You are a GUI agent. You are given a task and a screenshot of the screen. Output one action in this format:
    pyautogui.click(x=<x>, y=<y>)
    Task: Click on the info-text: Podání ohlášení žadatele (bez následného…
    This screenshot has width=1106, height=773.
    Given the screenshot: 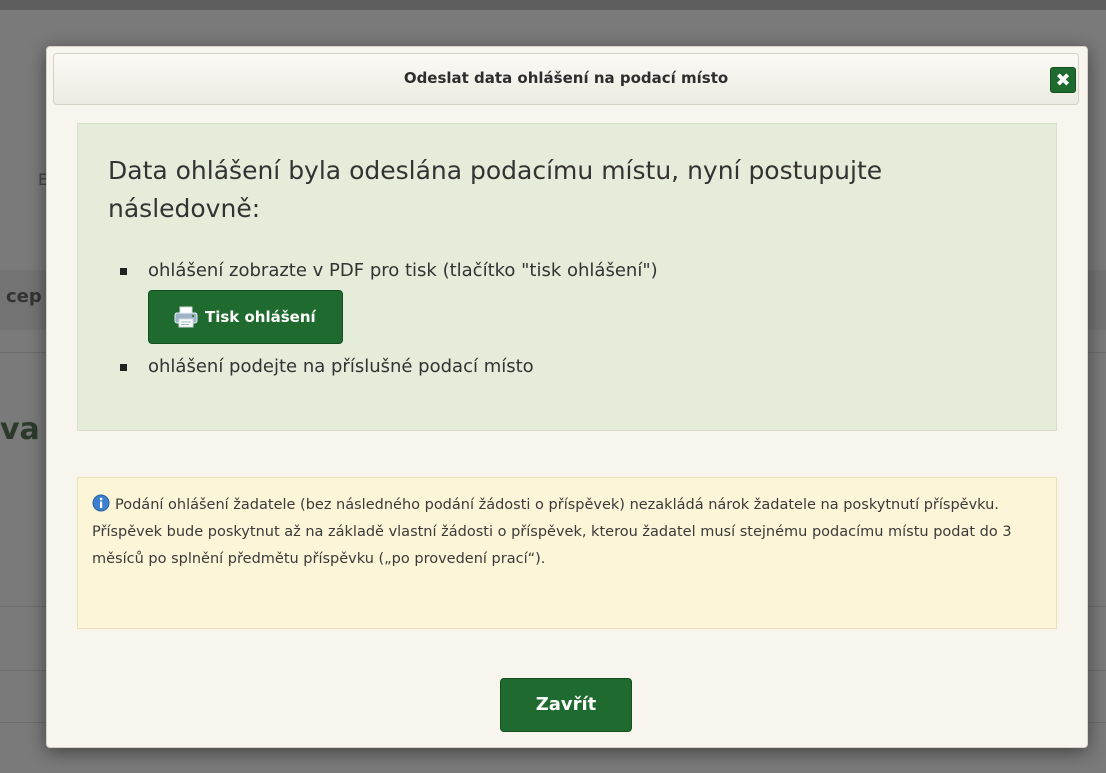 What is the action you would take?
    pyautogui.click(x=552, y=532)
    